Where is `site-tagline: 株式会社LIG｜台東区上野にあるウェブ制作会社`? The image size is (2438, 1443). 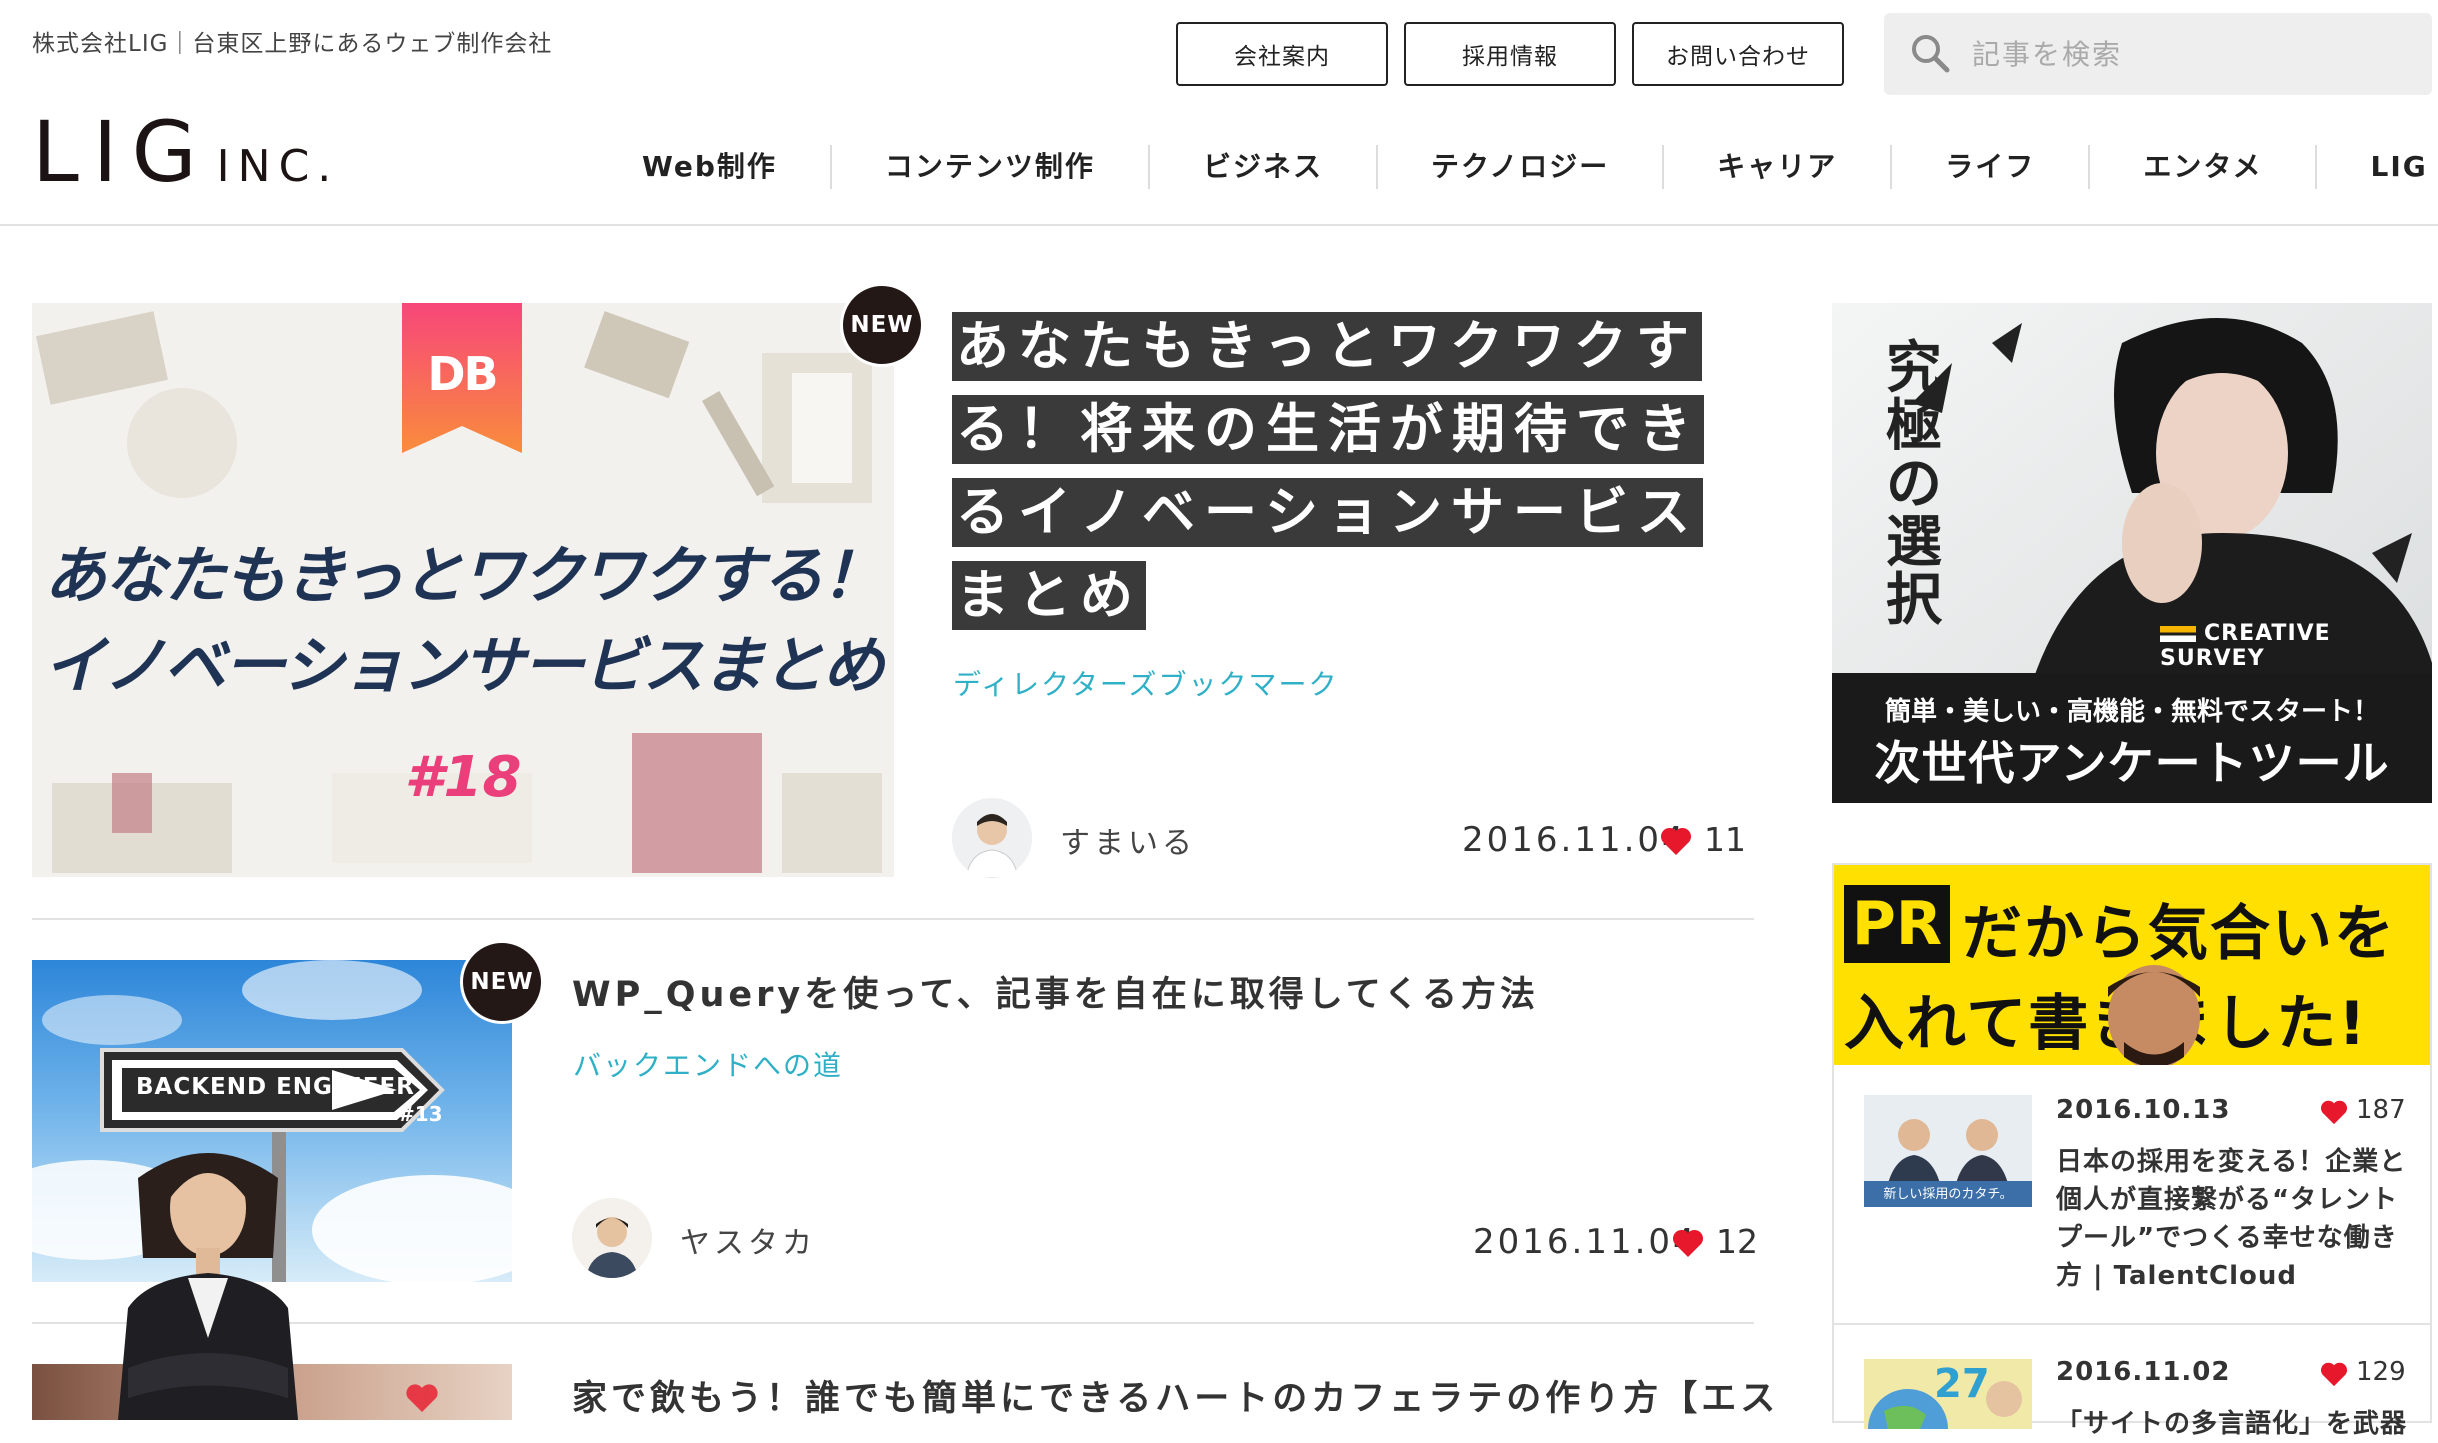 site-tagline: 株式会社LIG｜台東区上野にあるウェブ制作会社 is located at coordinates (292, 44).